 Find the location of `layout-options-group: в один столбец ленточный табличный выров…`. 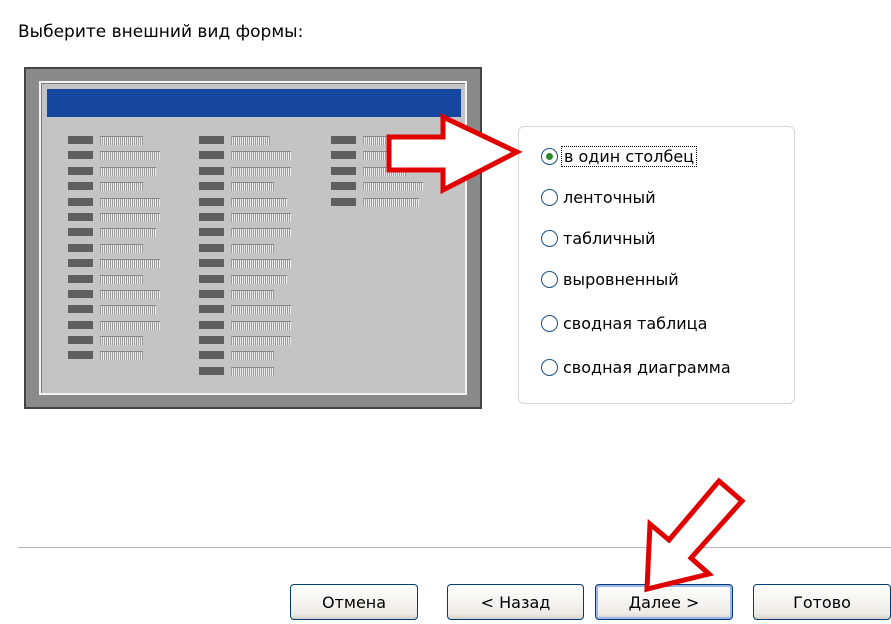

layout-options-group: в один столбец ленточный табличный выров… is located at coordinates (656, 265).